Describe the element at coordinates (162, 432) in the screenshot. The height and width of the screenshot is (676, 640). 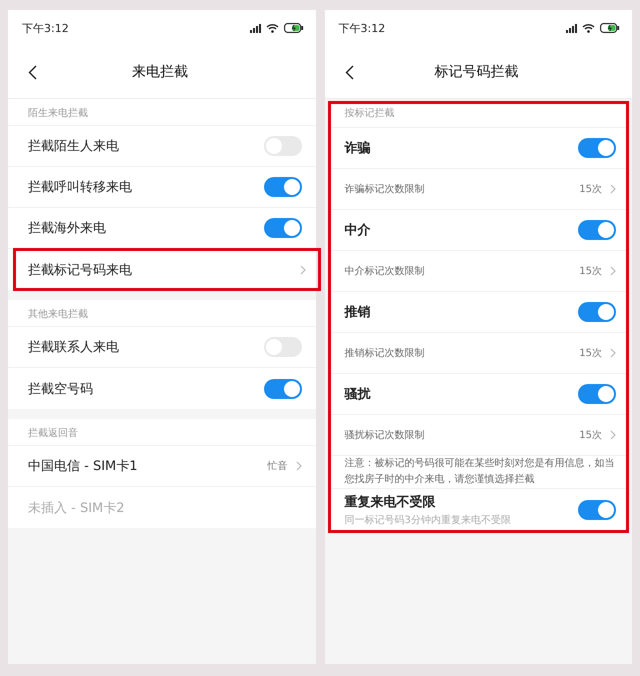
I see `section-header: 拦截返回音` at that location.